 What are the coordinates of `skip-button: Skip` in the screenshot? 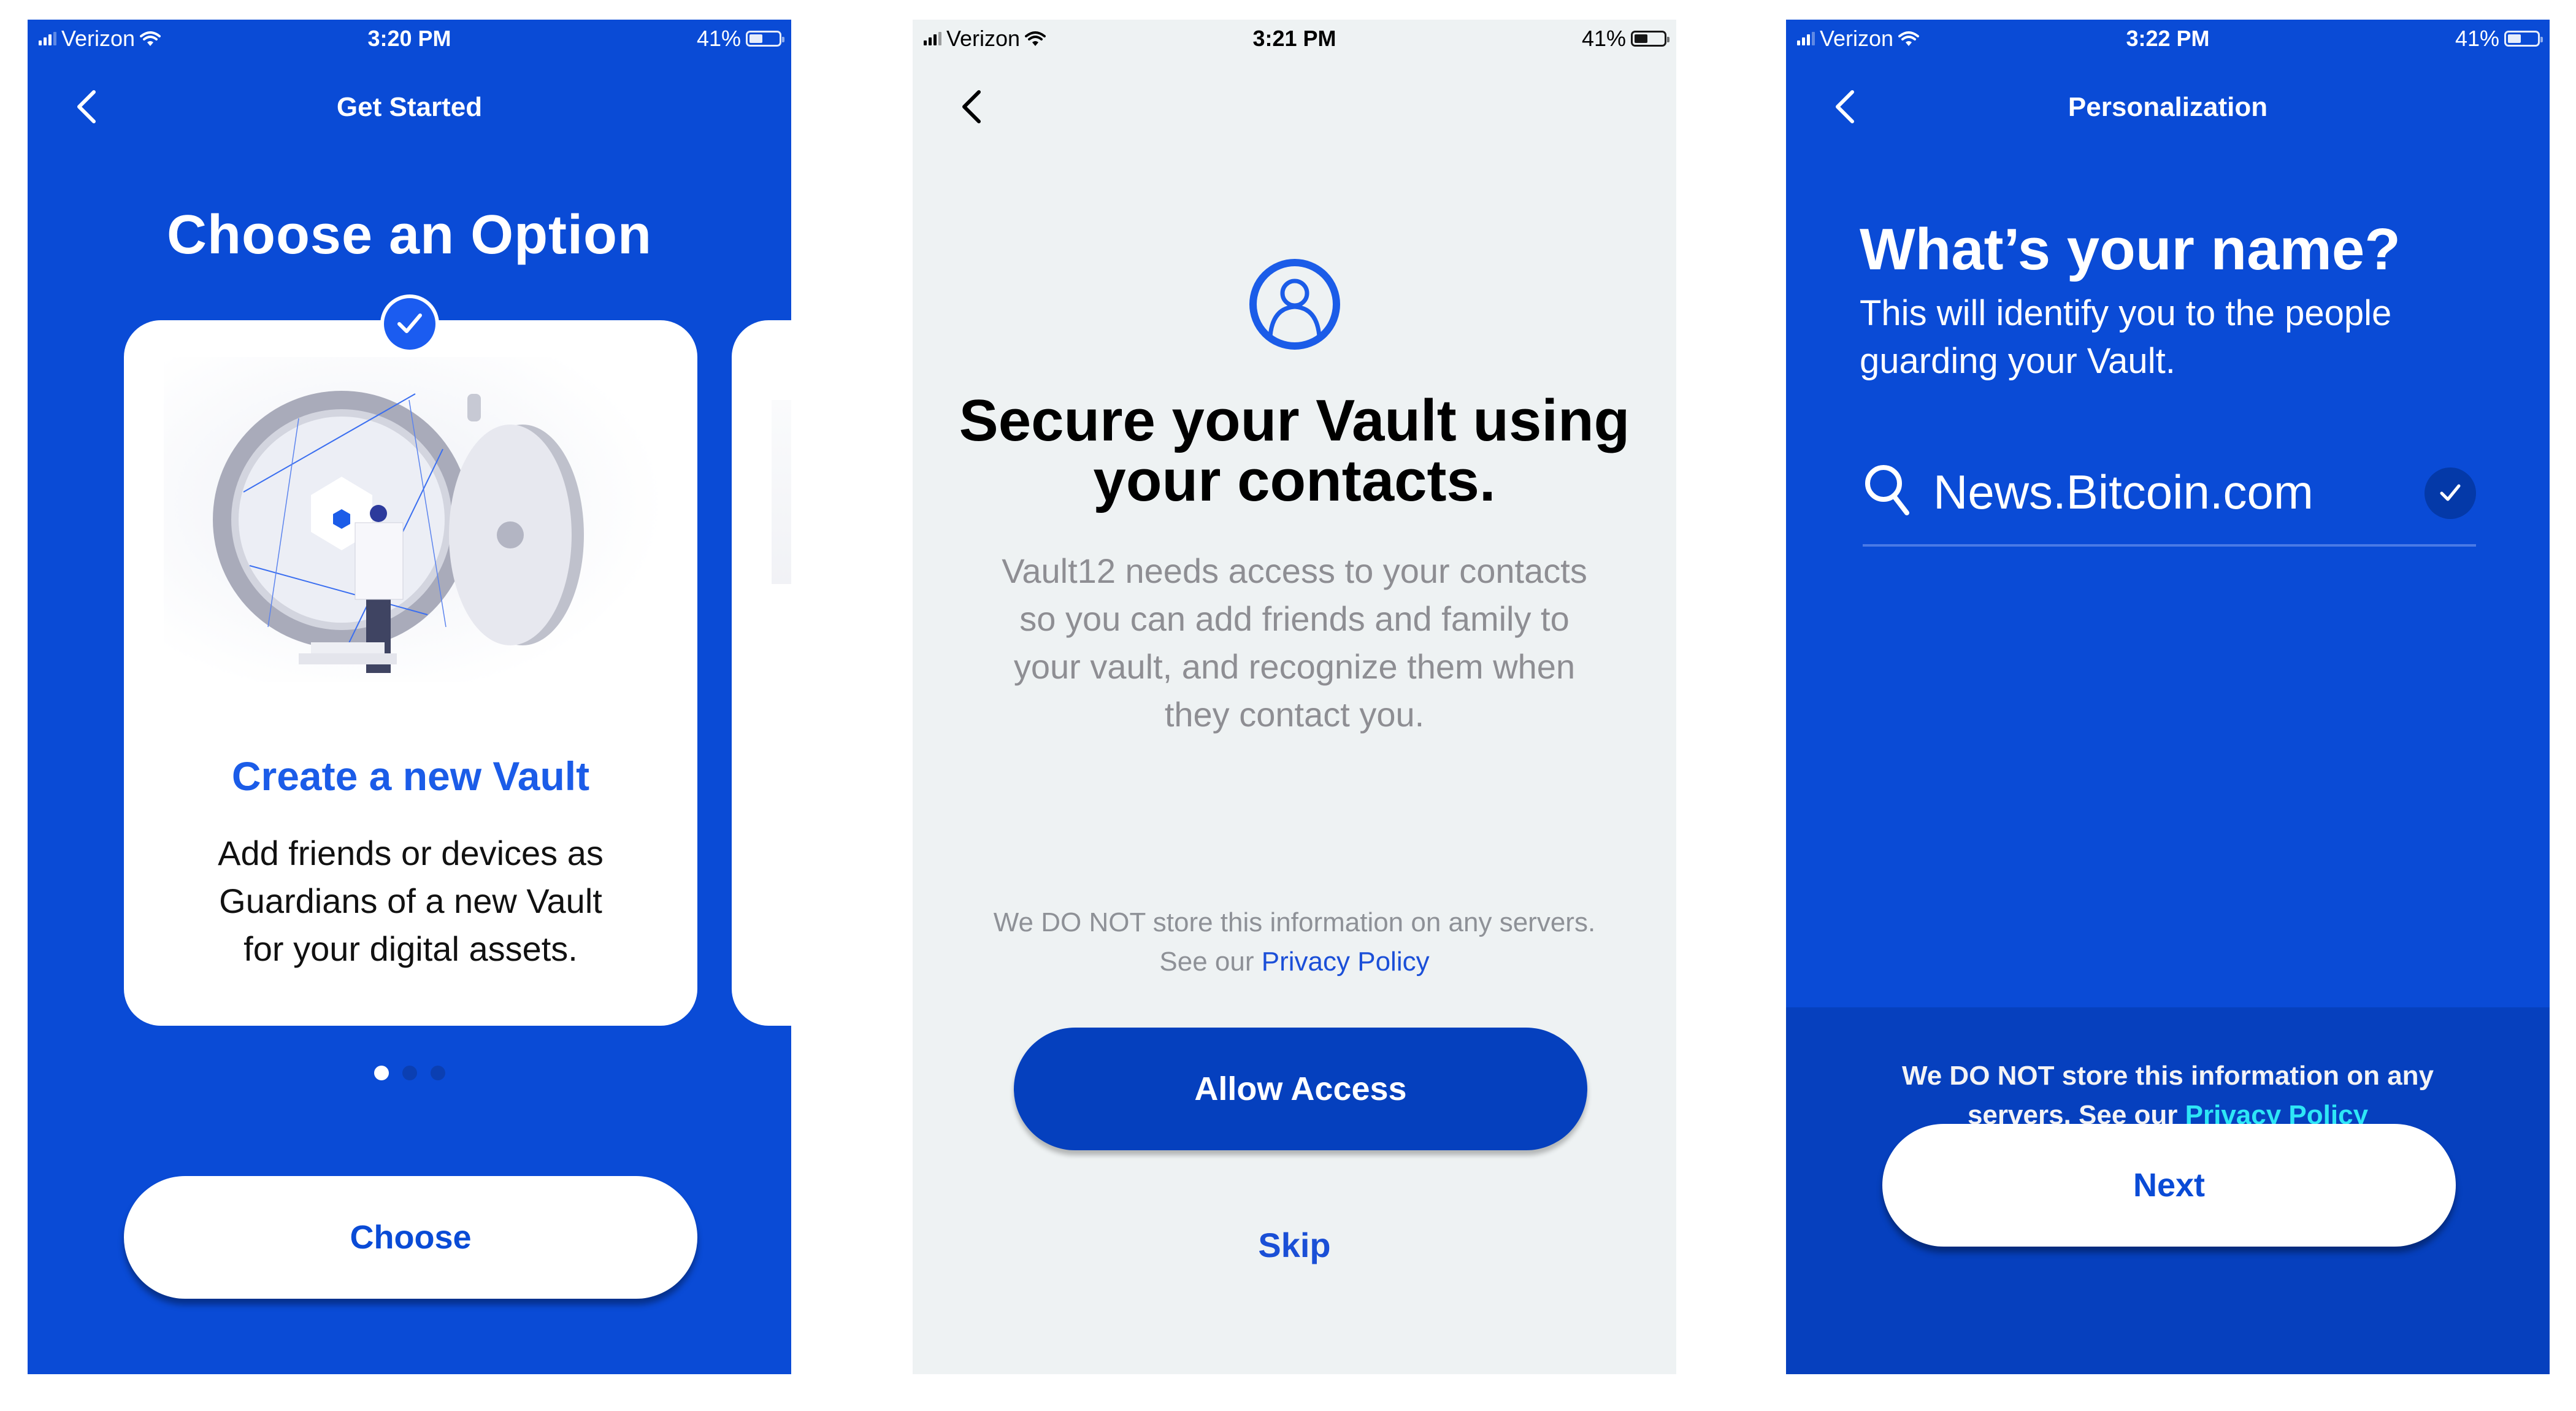 It's located at (1294, 1245).